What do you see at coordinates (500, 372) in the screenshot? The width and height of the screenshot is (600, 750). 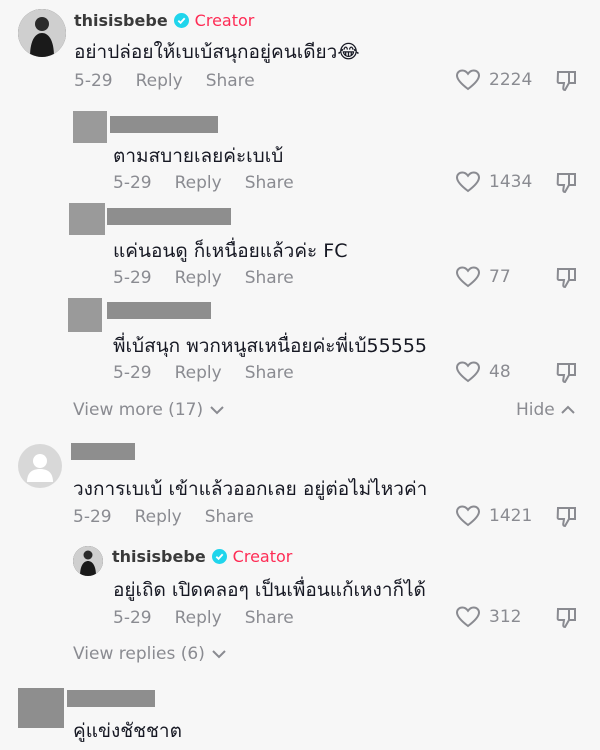 I see `like-count: 48` at bounding box center [500, 372].